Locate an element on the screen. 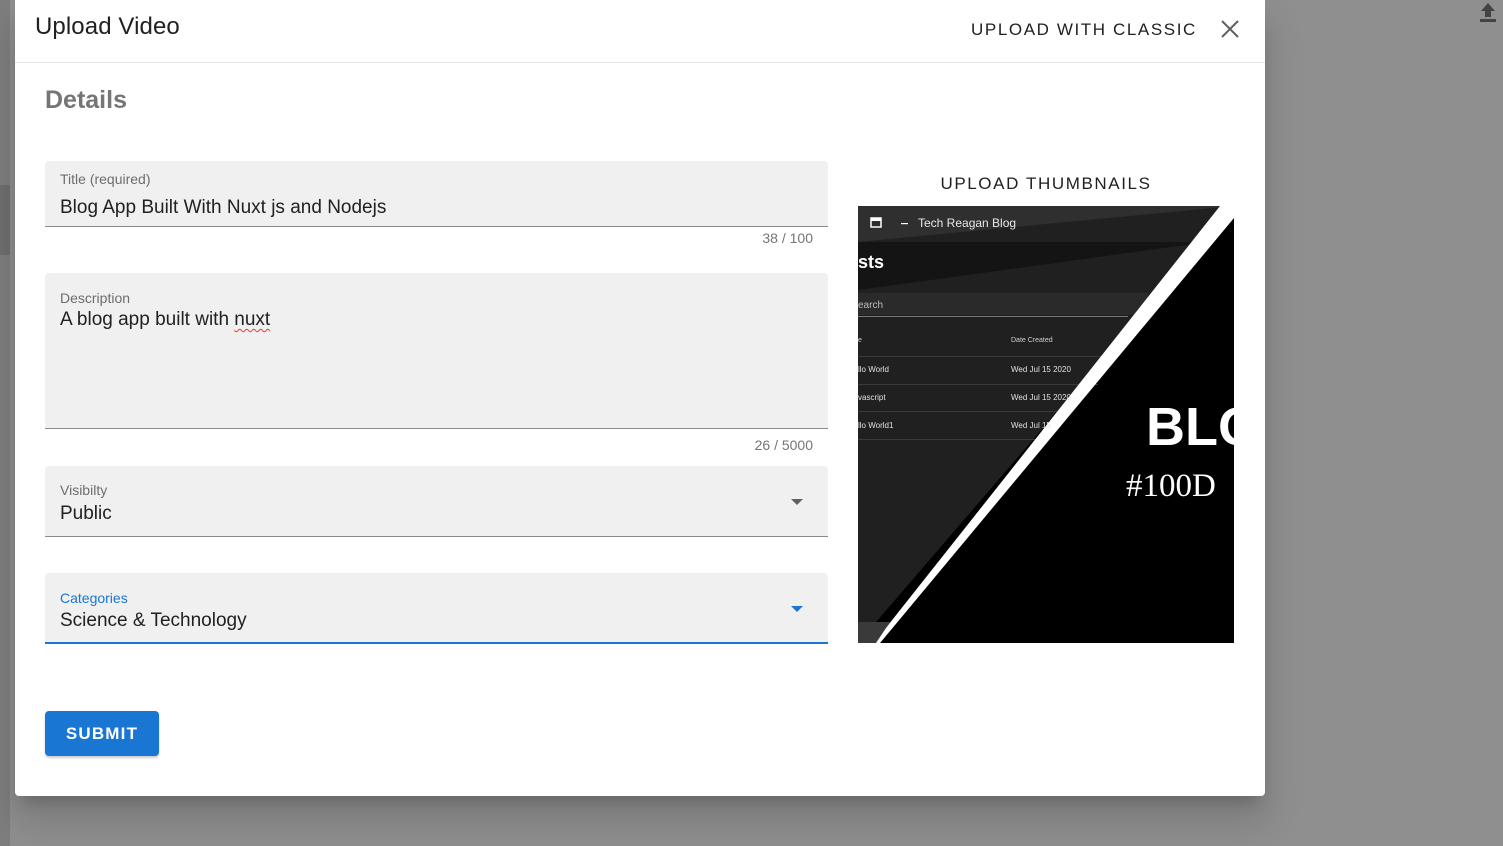  preview-row-title: vascript is located at coordinates (872, 397).